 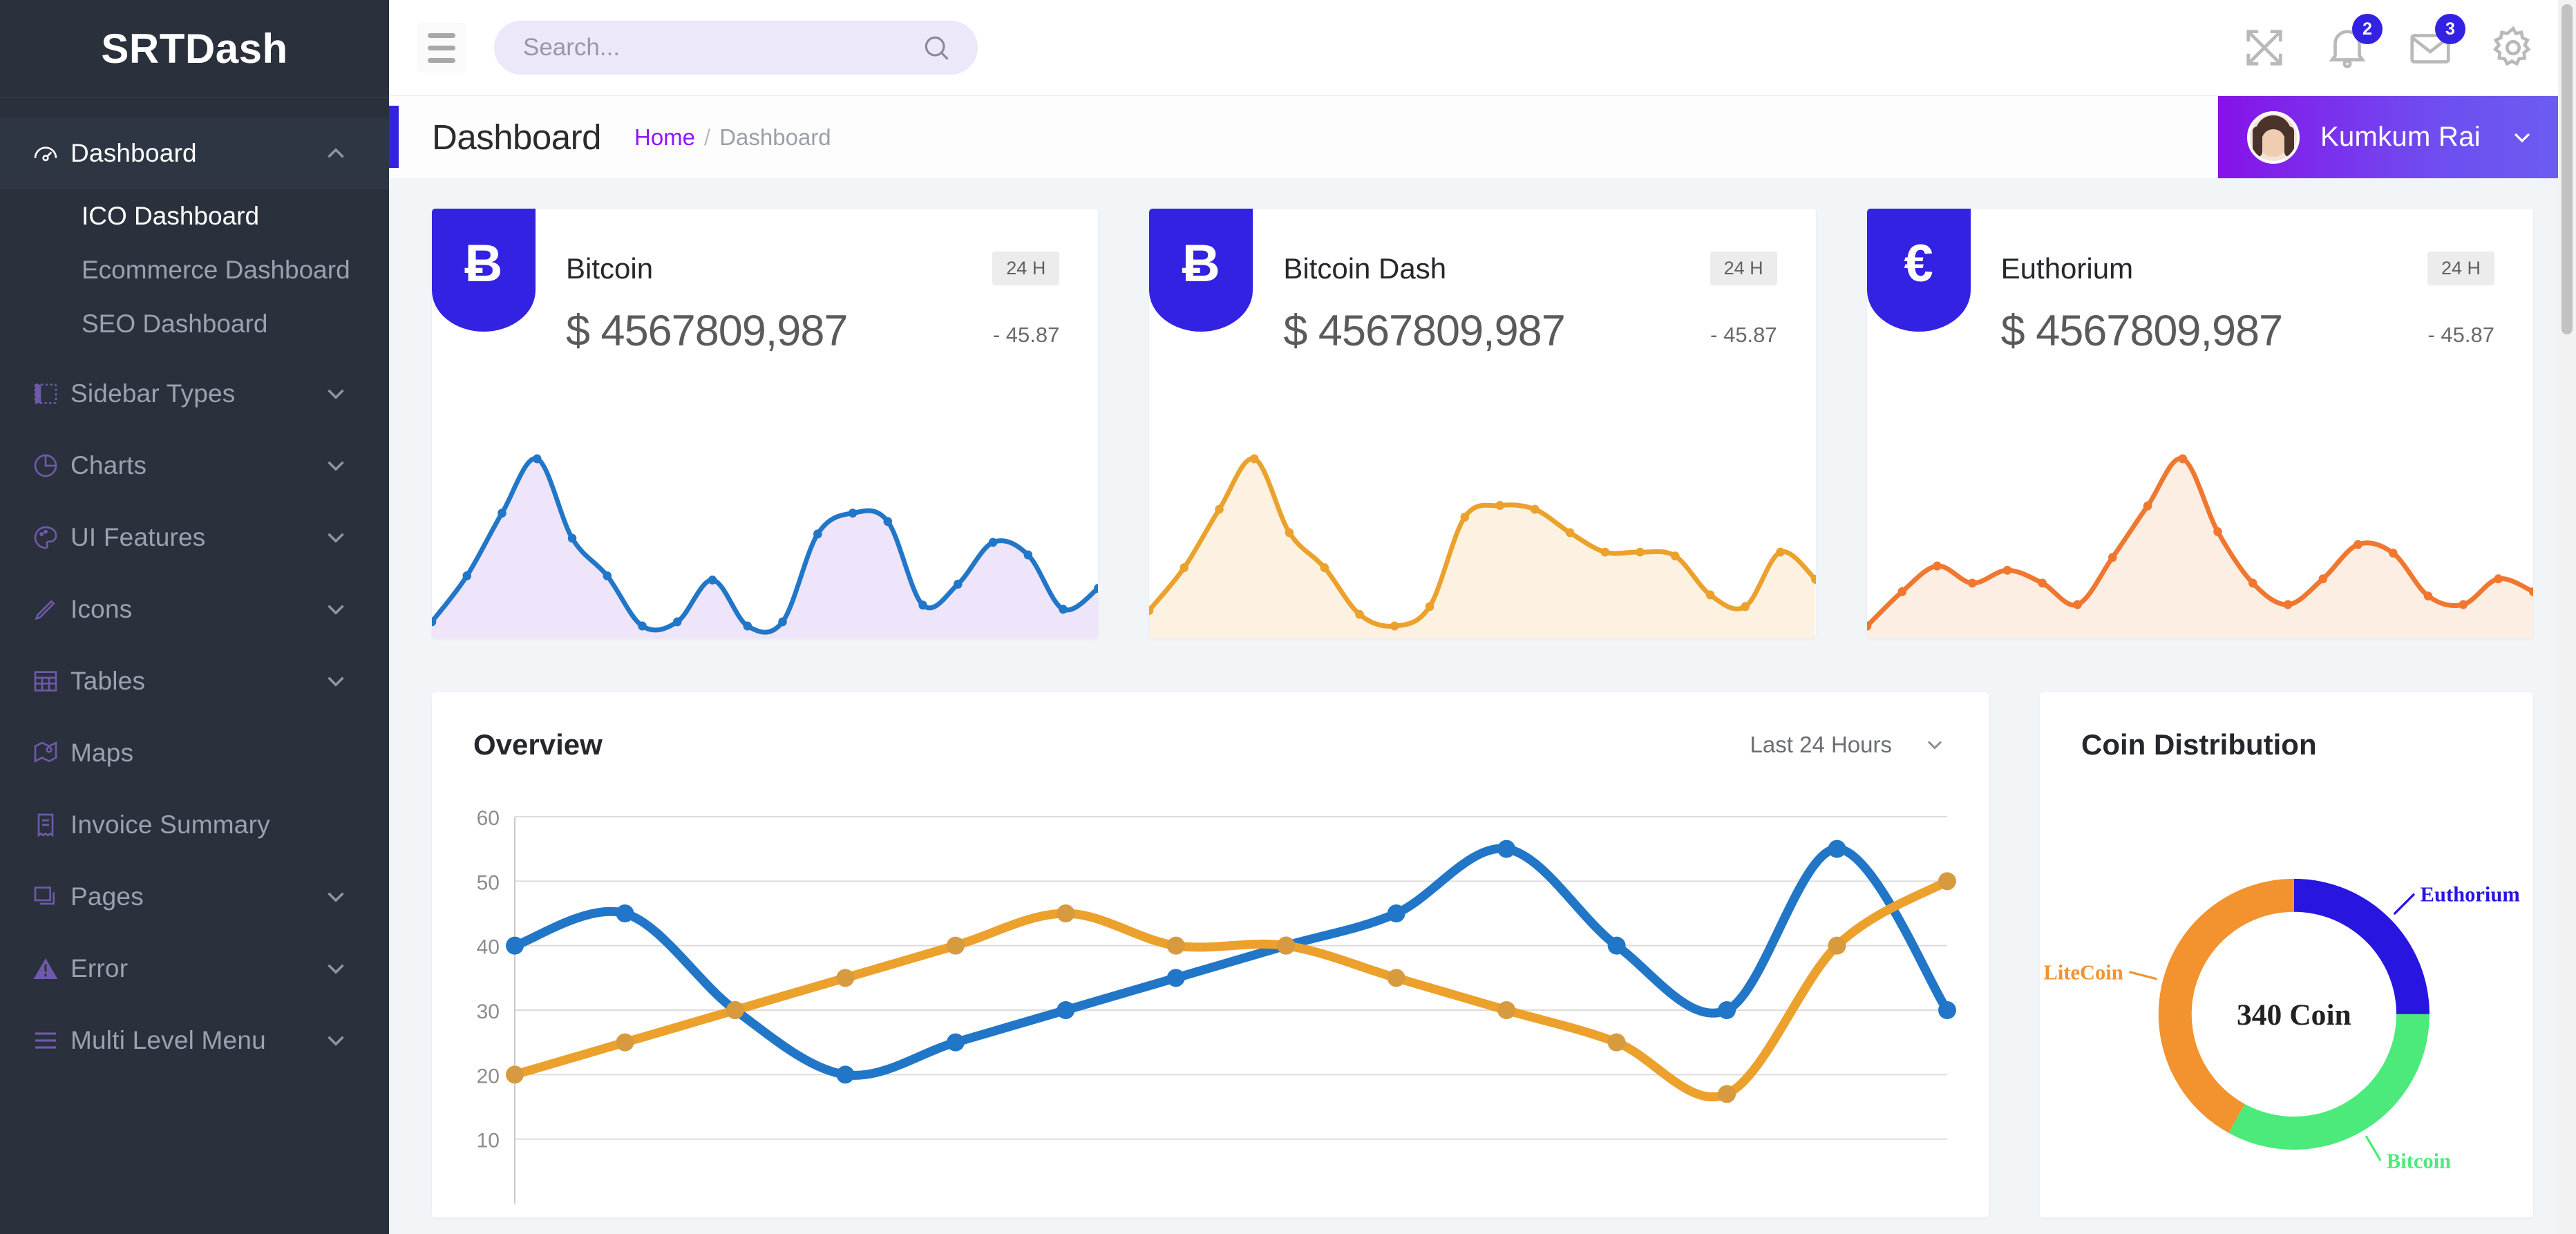 What do you see at coordinates (765, 423) in the screenshot?
I see `coin-card-bitcoin: Ƀ Bitcoin 24 H $ 4567809,987 - 45.87` at bounding box center [765, 423].